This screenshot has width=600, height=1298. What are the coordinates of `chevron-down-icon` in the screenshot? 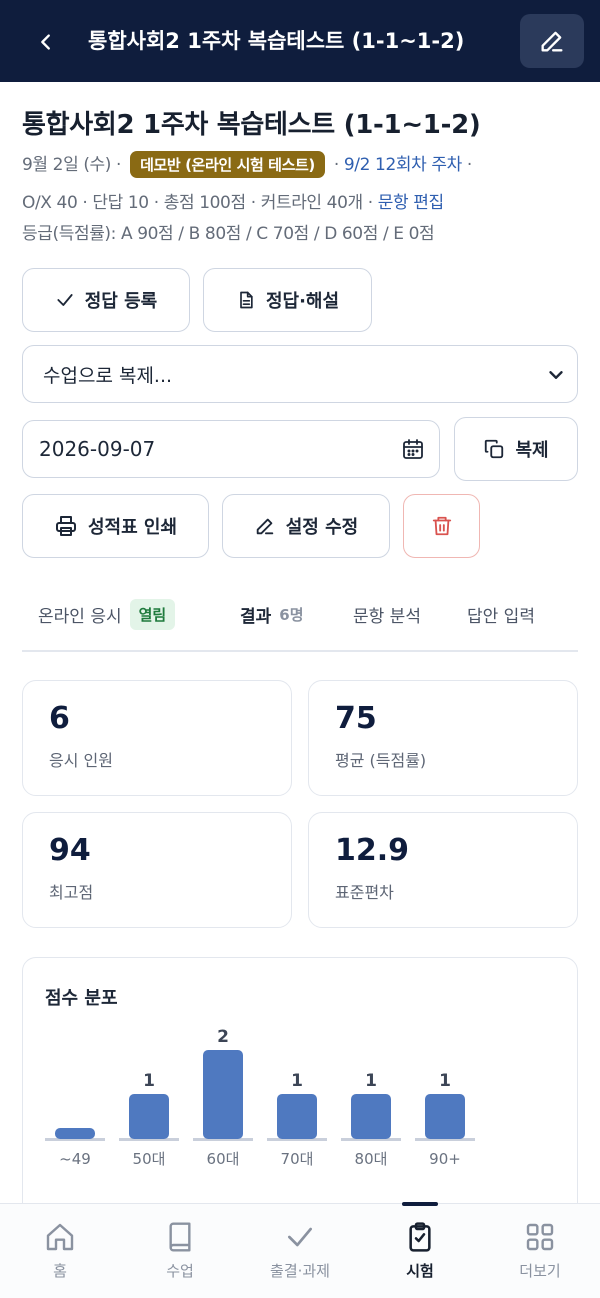 It's located at (556, 375).